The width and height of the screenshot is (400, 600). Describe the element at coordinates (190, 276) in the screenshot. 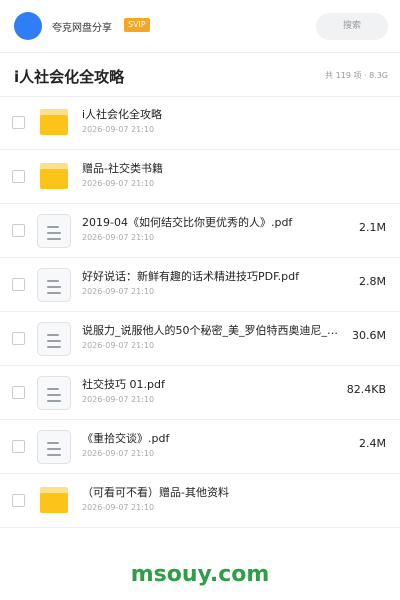

I see `file-name: 好好说话：新鲜有趣的话术精进技巧PDF.pdf` at that location.